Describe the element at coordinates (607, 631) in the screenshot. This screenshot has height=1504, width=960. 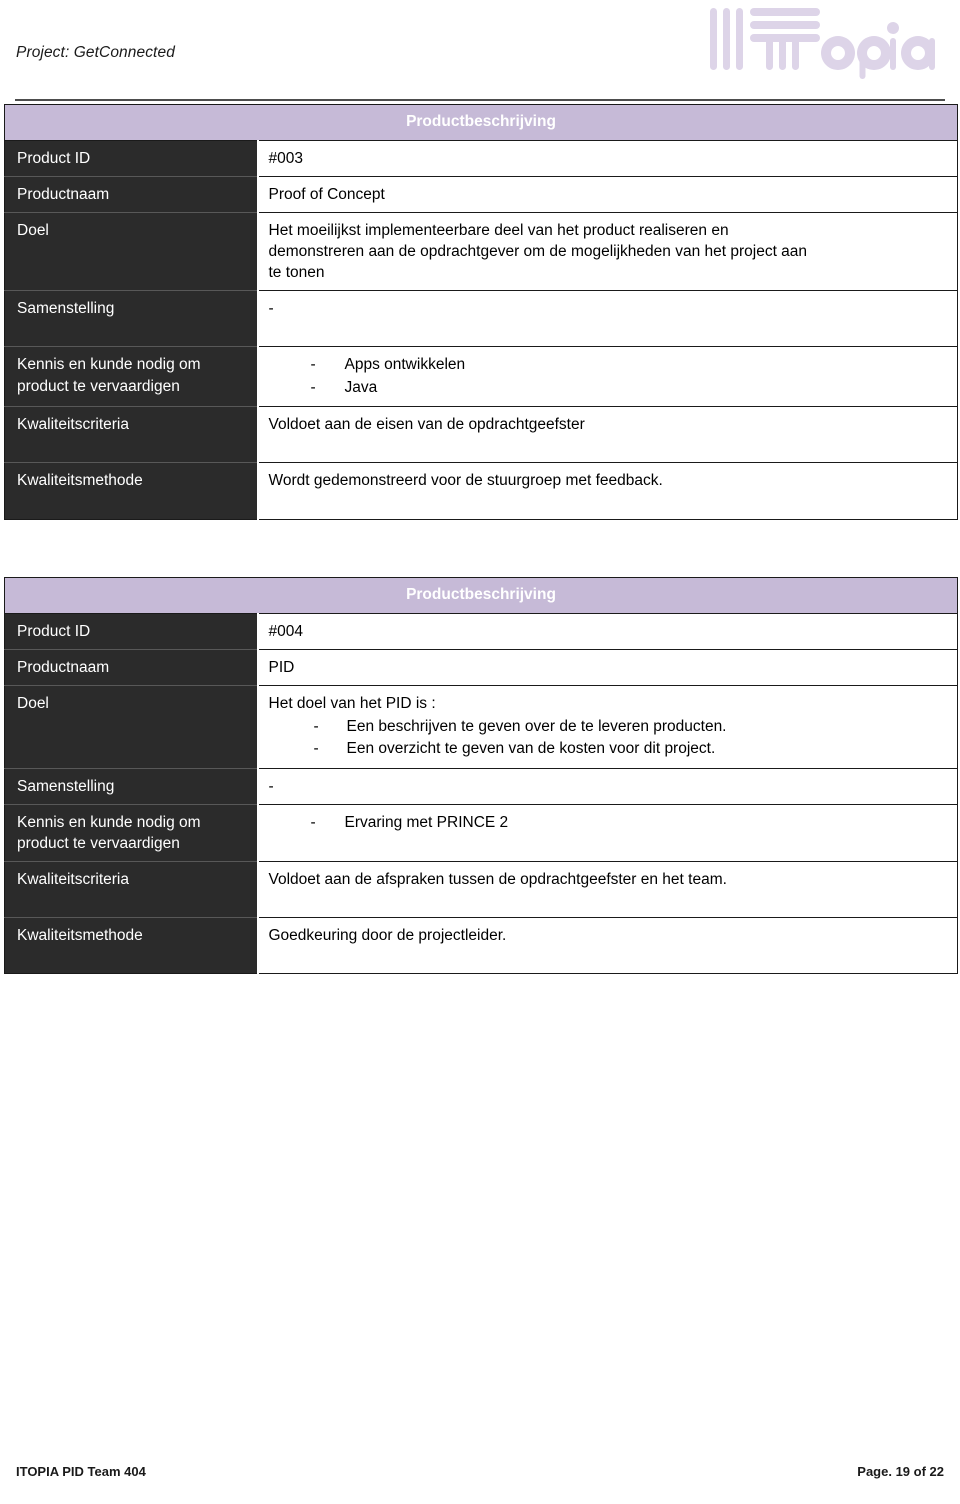
I see `row-value: #004` at that location.